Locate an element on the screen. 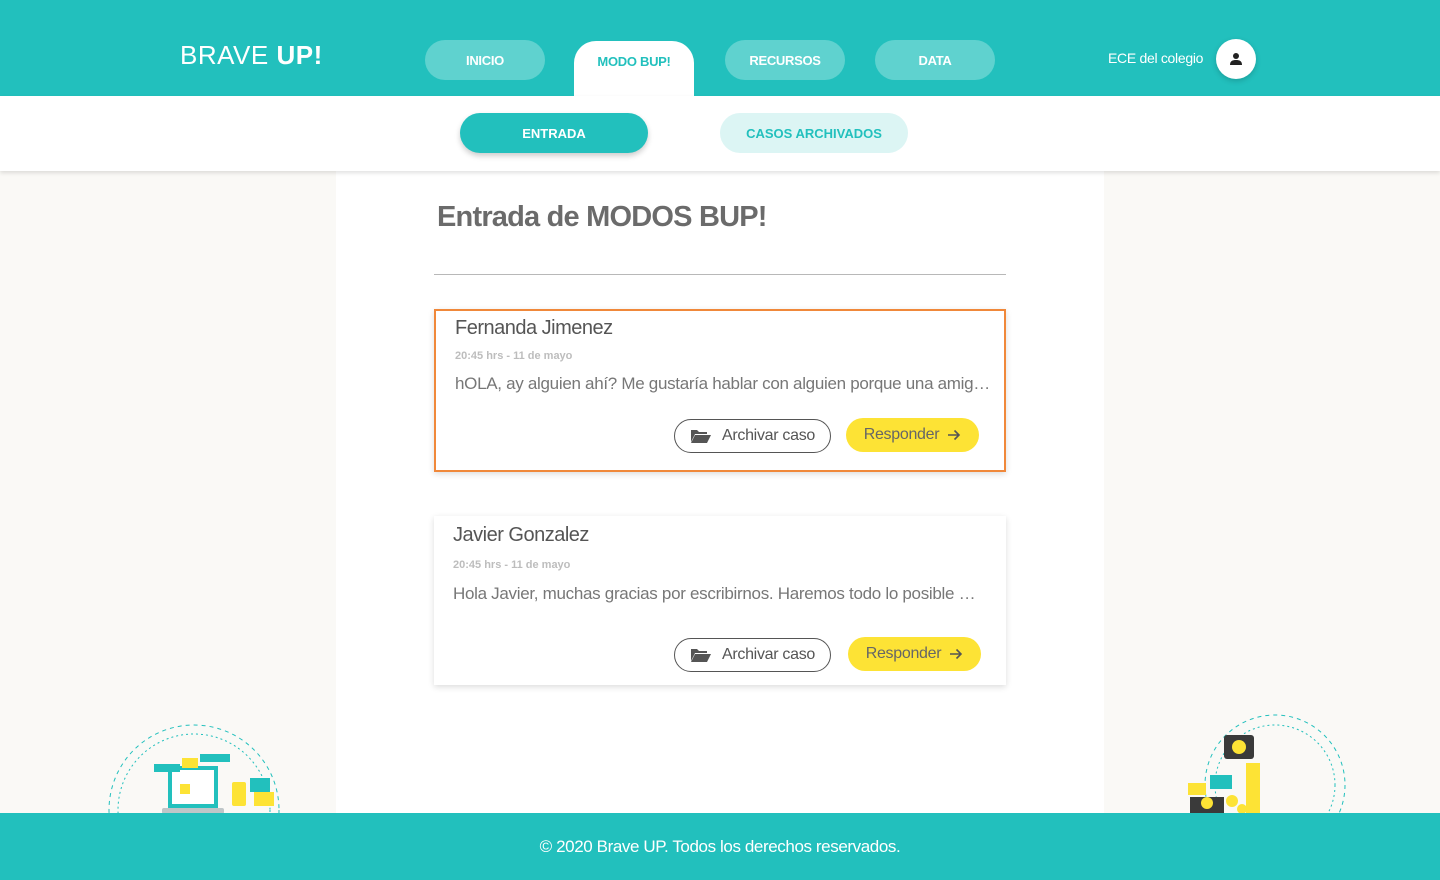  page-title: Entrada de MODOS BUP! is located at coordinates (602, 217).